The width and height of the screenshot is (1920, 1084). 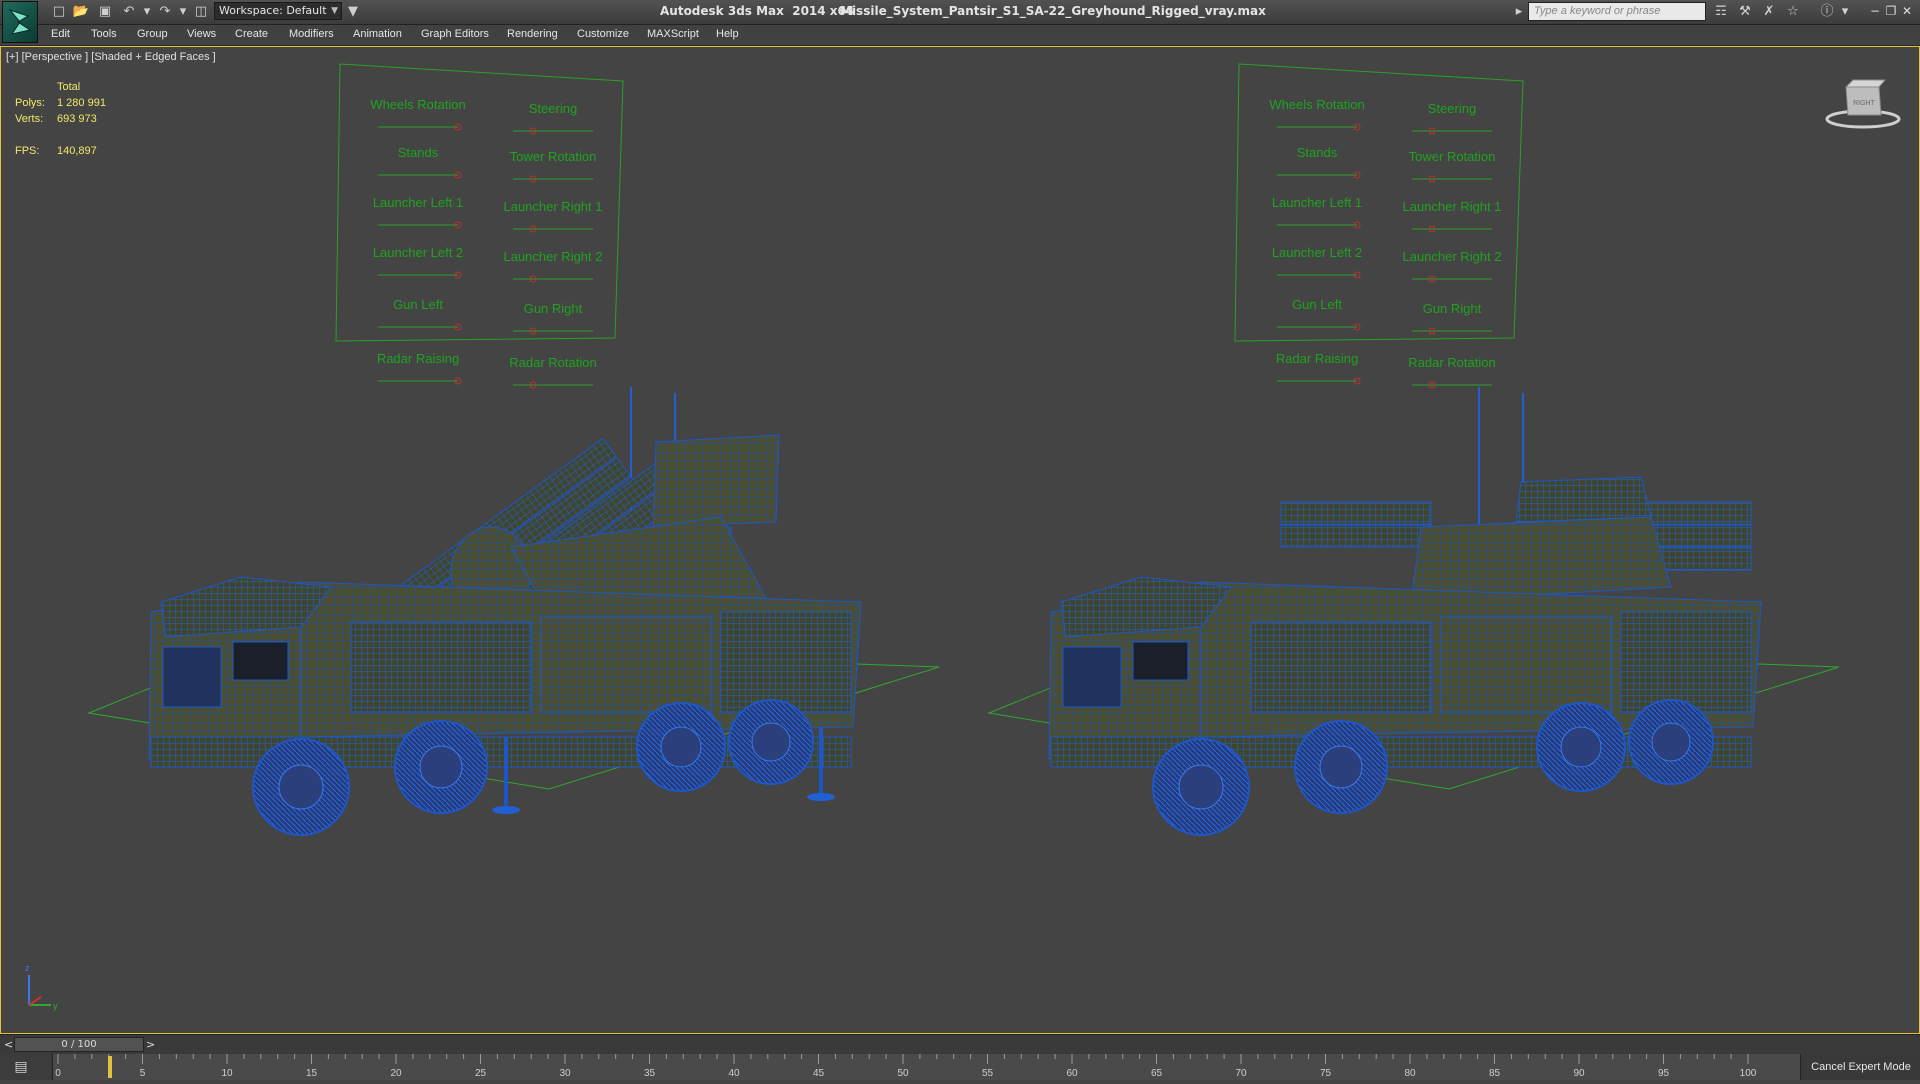 What do you see at coordinates (1748, 1073) in the screenshot?
I see `timeline-tick-label: 100` at bounding box center [1748, 1073].